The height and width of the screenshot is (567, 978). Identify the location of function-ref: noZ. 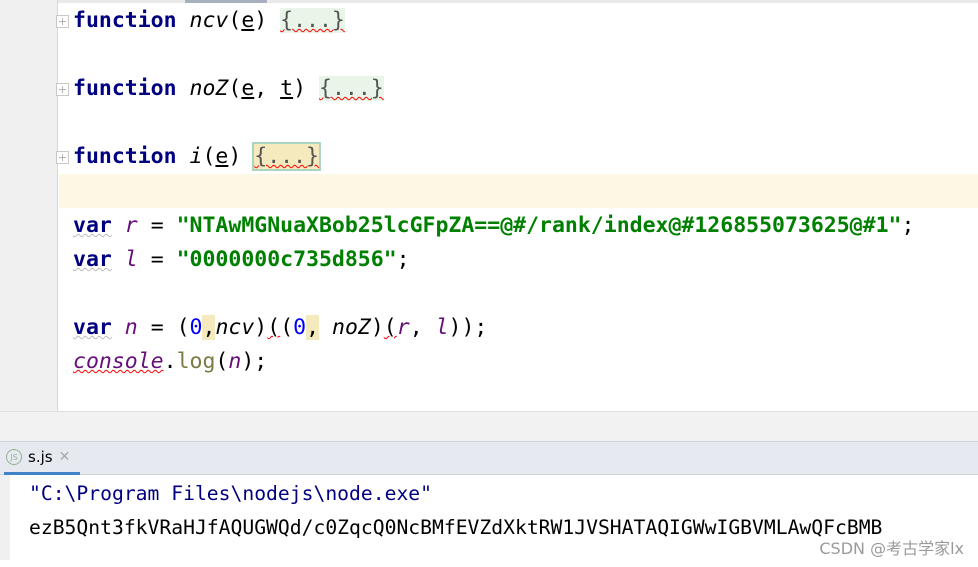
(351, 327).